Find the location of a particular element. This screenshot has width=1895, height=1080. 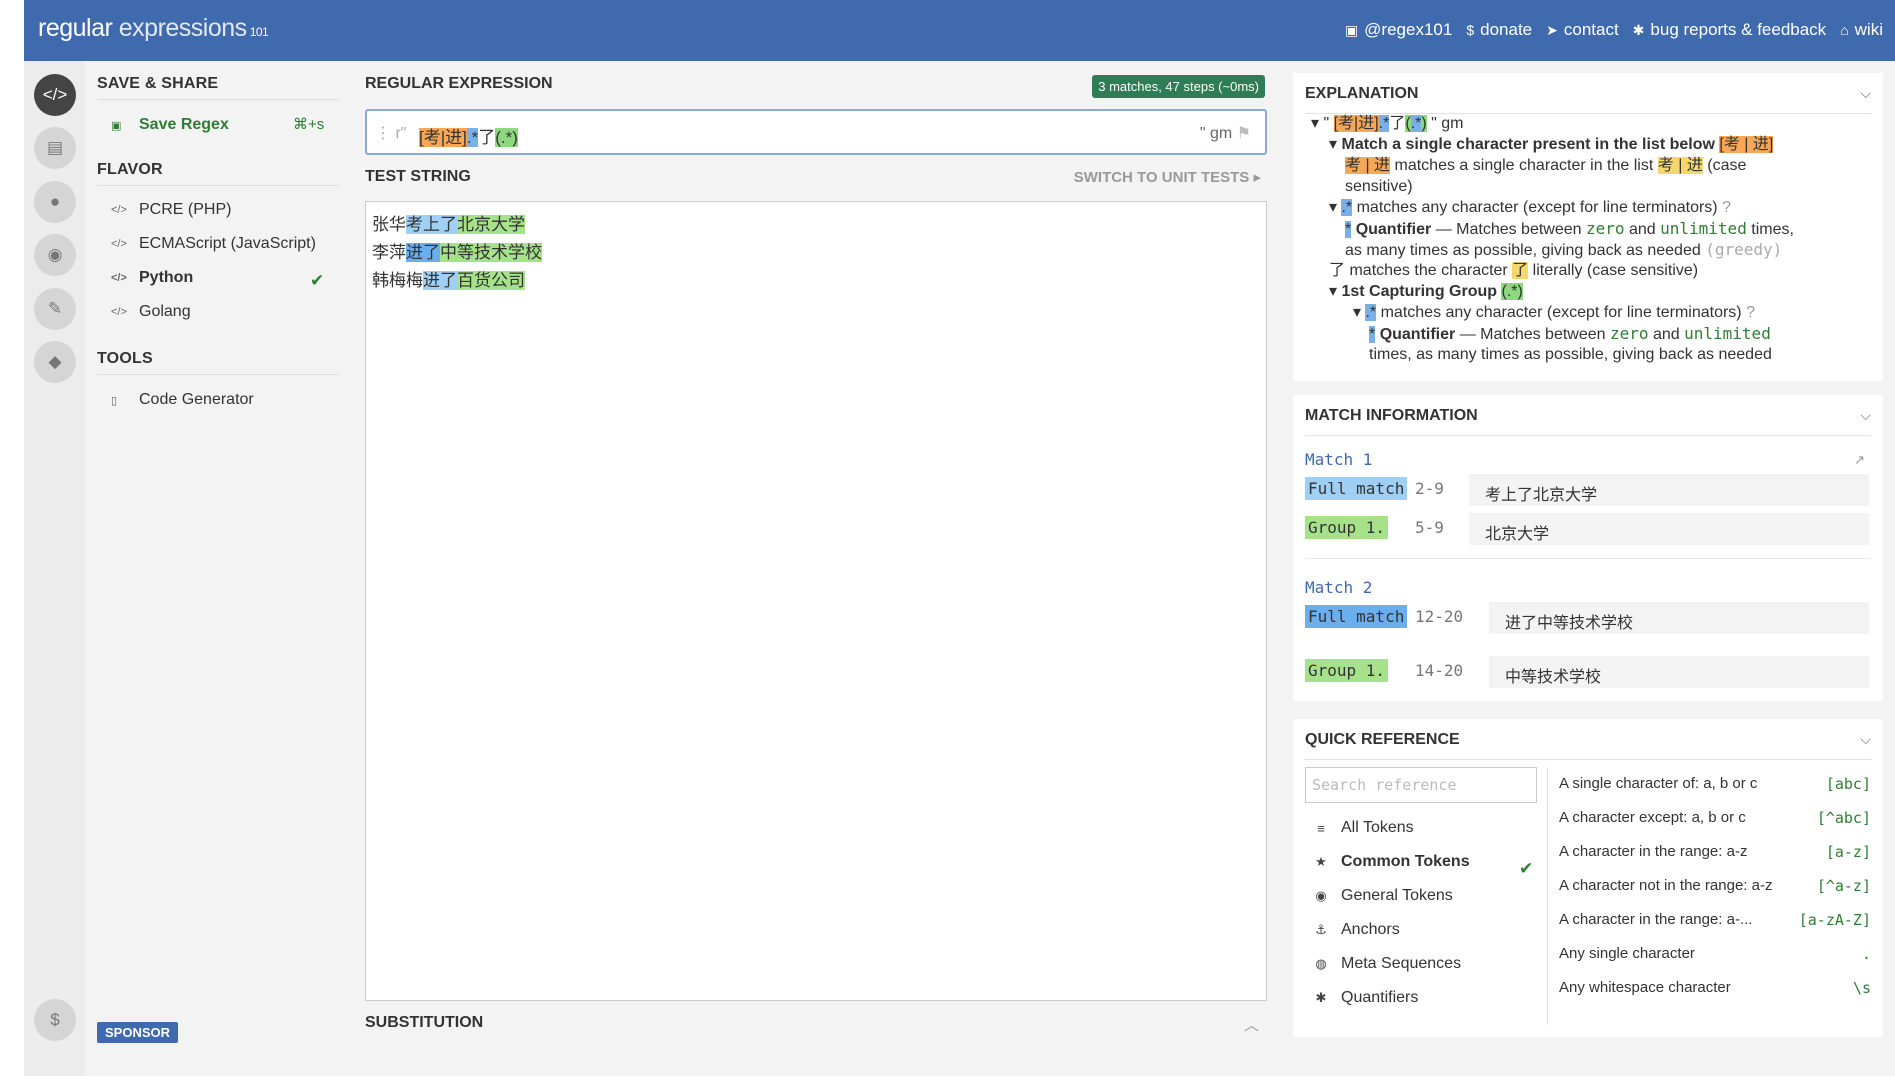

link-contact: ➤ contact is located at coordinates (1582, 30).